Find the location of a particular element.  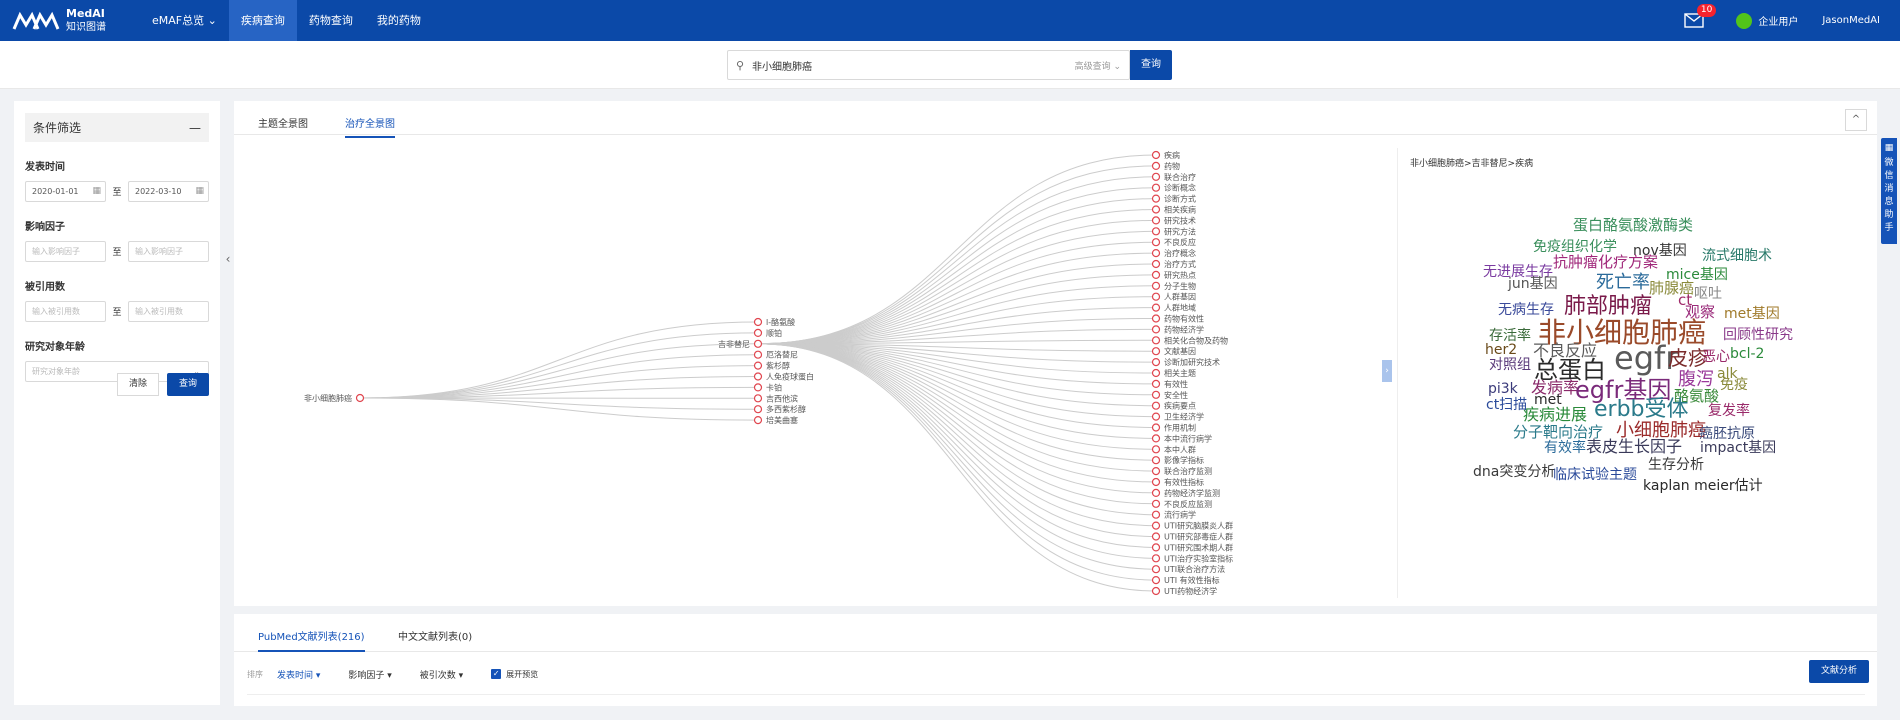

cite-min-field: 输入被引用数 is located at coordinates (65, 311).